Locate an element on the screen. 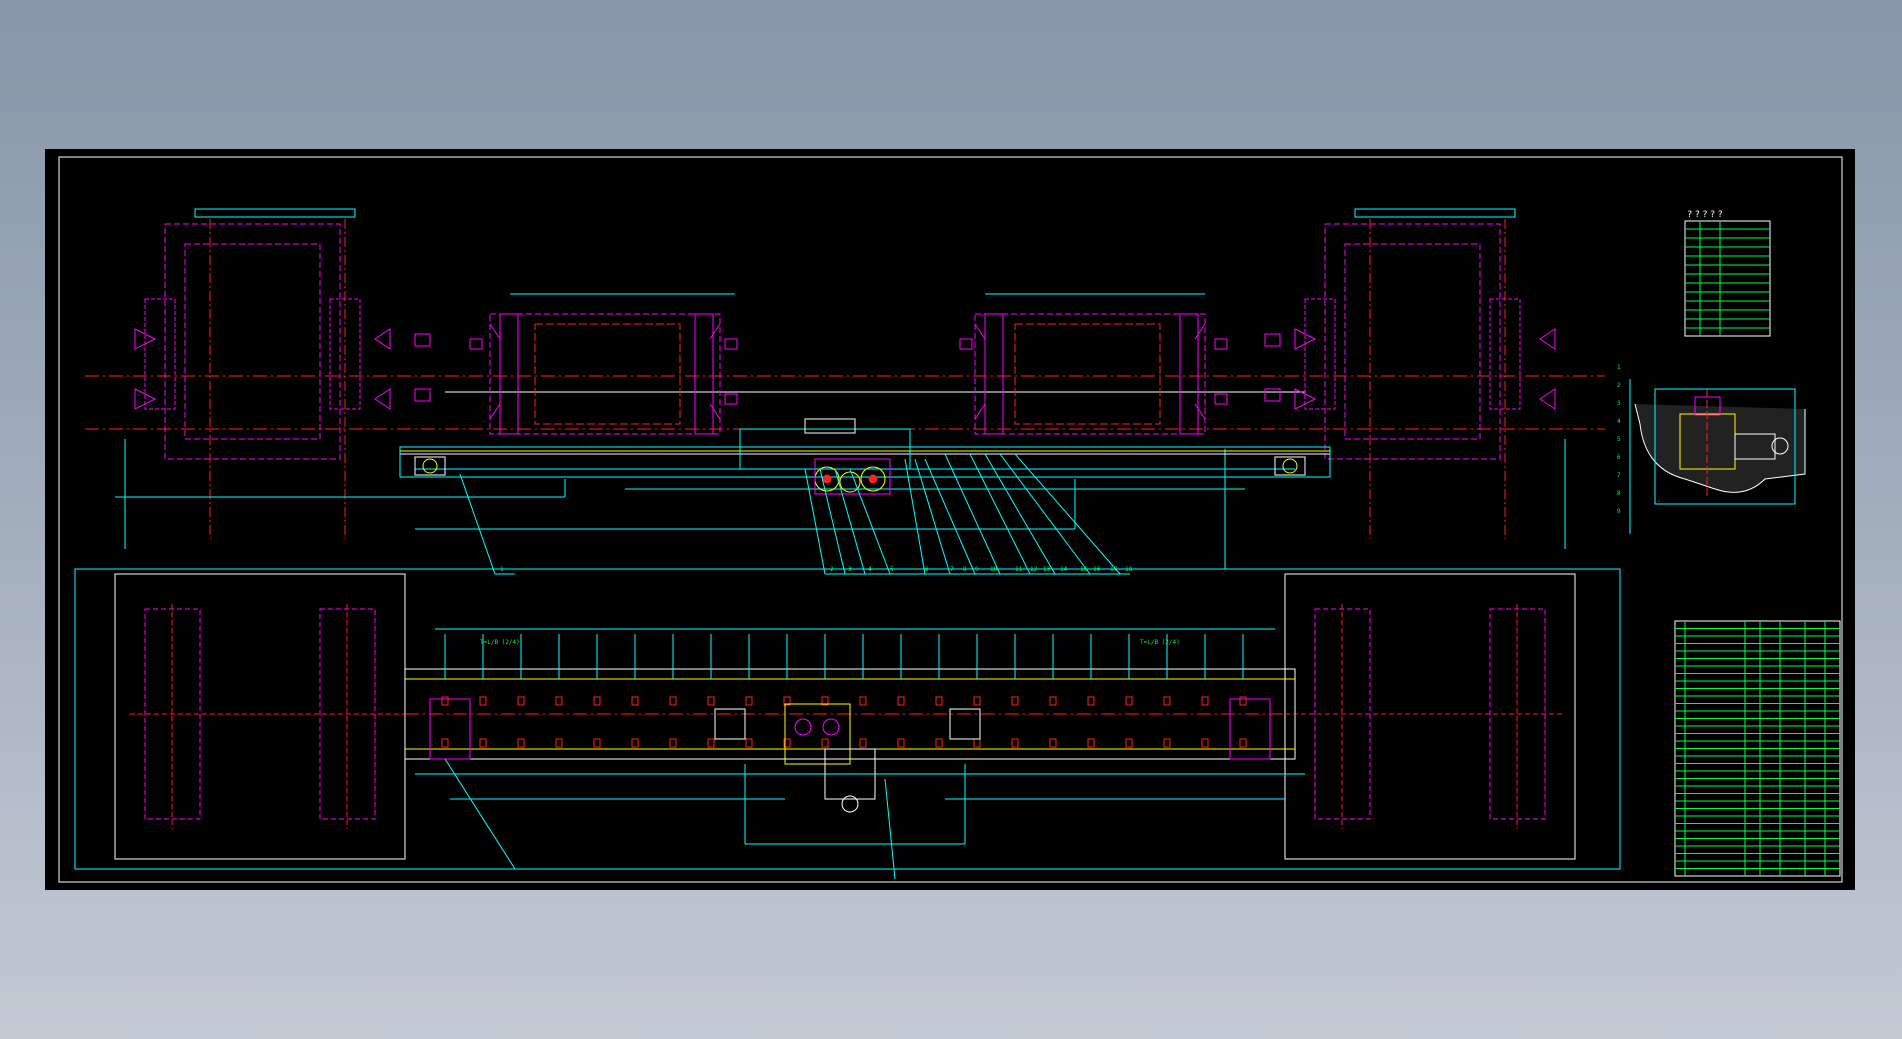  side-callout-8: 8 is located at coordinates (1619, 493).